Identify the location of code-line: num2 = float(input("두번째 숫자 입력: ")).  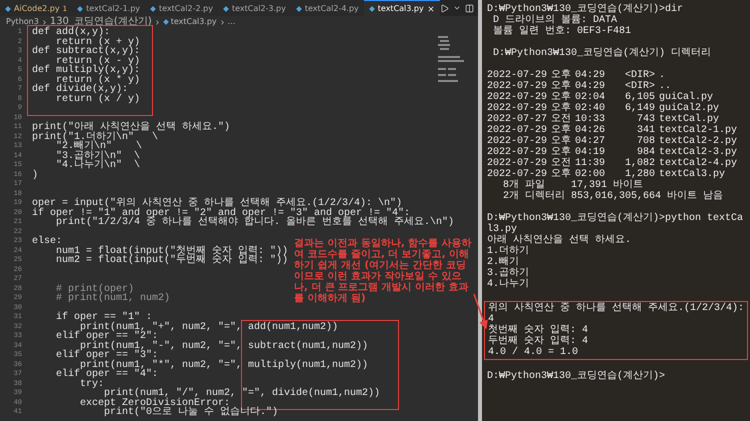
(171, 261).